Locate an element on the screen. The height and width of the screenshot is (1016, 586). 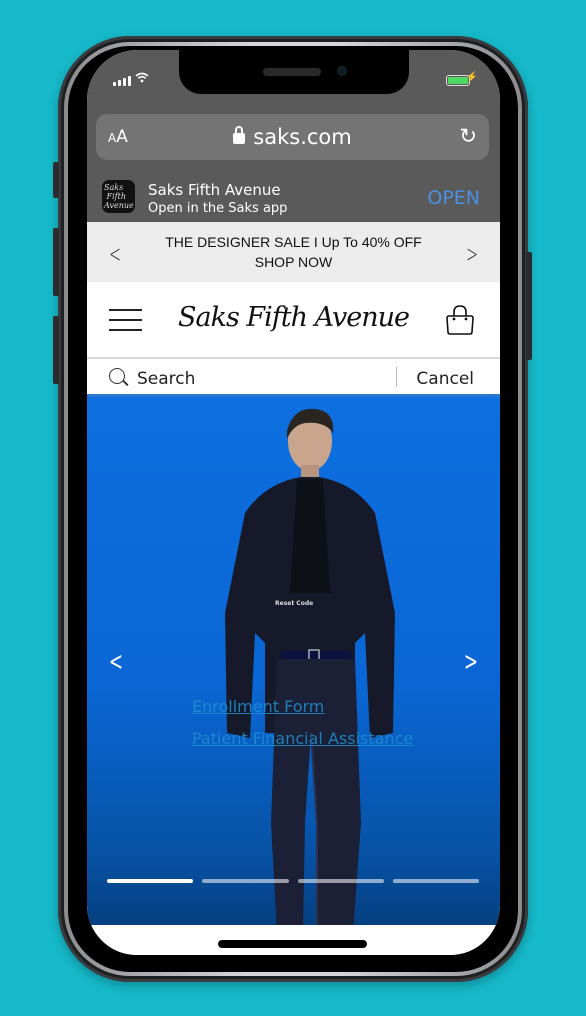
cancel-button: Cancel is located at coordinates (445, 379).